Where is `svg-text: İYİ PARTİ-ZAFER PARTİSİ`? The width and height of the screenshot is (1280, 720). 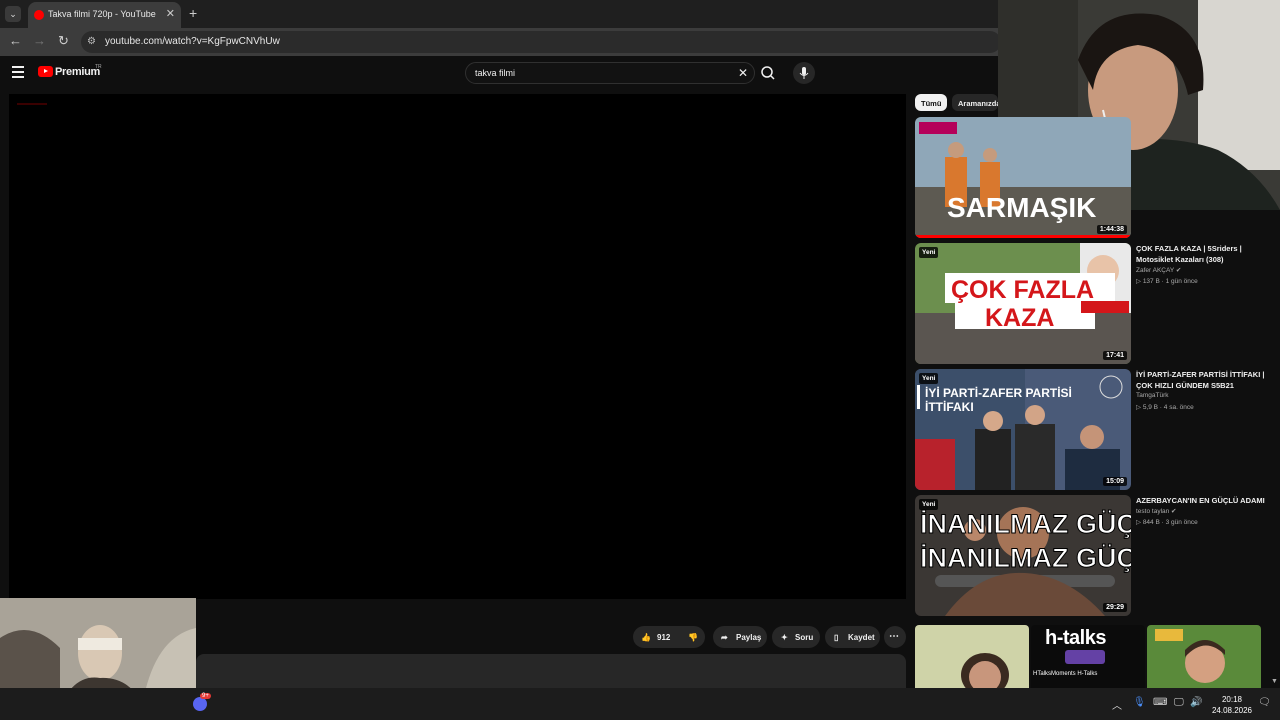
svg-text: İYİ PARTİ-ZAFER PARTİSİ is located at coordinates (998, 392).